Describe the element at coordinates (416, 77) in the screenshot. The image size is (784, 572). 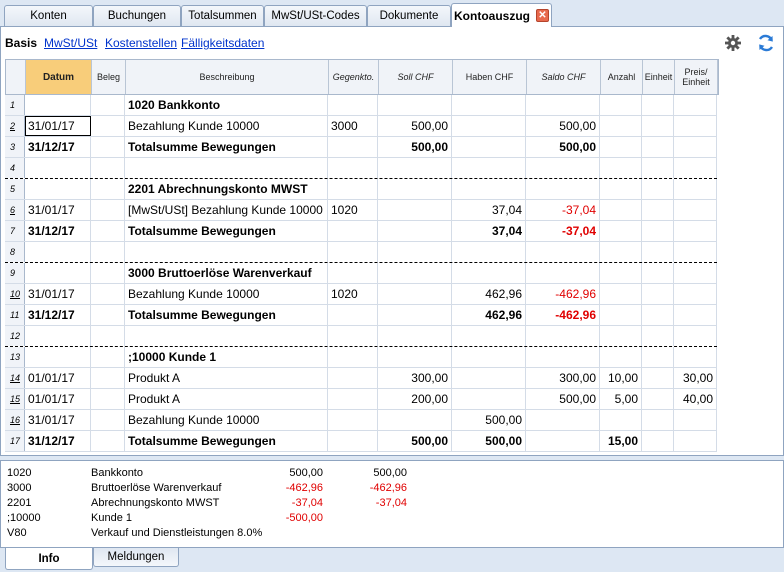
I see `column-header-soll: Soll CHF` at that location.